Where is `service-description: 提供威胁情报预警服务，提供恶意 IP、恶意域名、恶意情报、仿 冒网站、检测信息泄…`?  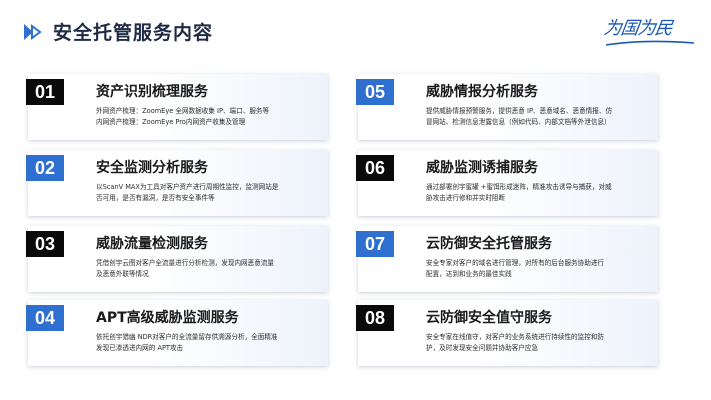
service-description: 提供威胁情报预警服务，提供恶意 IP、恶意域名、恶意情报、仿 冒网站、检测信息泄… is located at coordinates (538, 117).